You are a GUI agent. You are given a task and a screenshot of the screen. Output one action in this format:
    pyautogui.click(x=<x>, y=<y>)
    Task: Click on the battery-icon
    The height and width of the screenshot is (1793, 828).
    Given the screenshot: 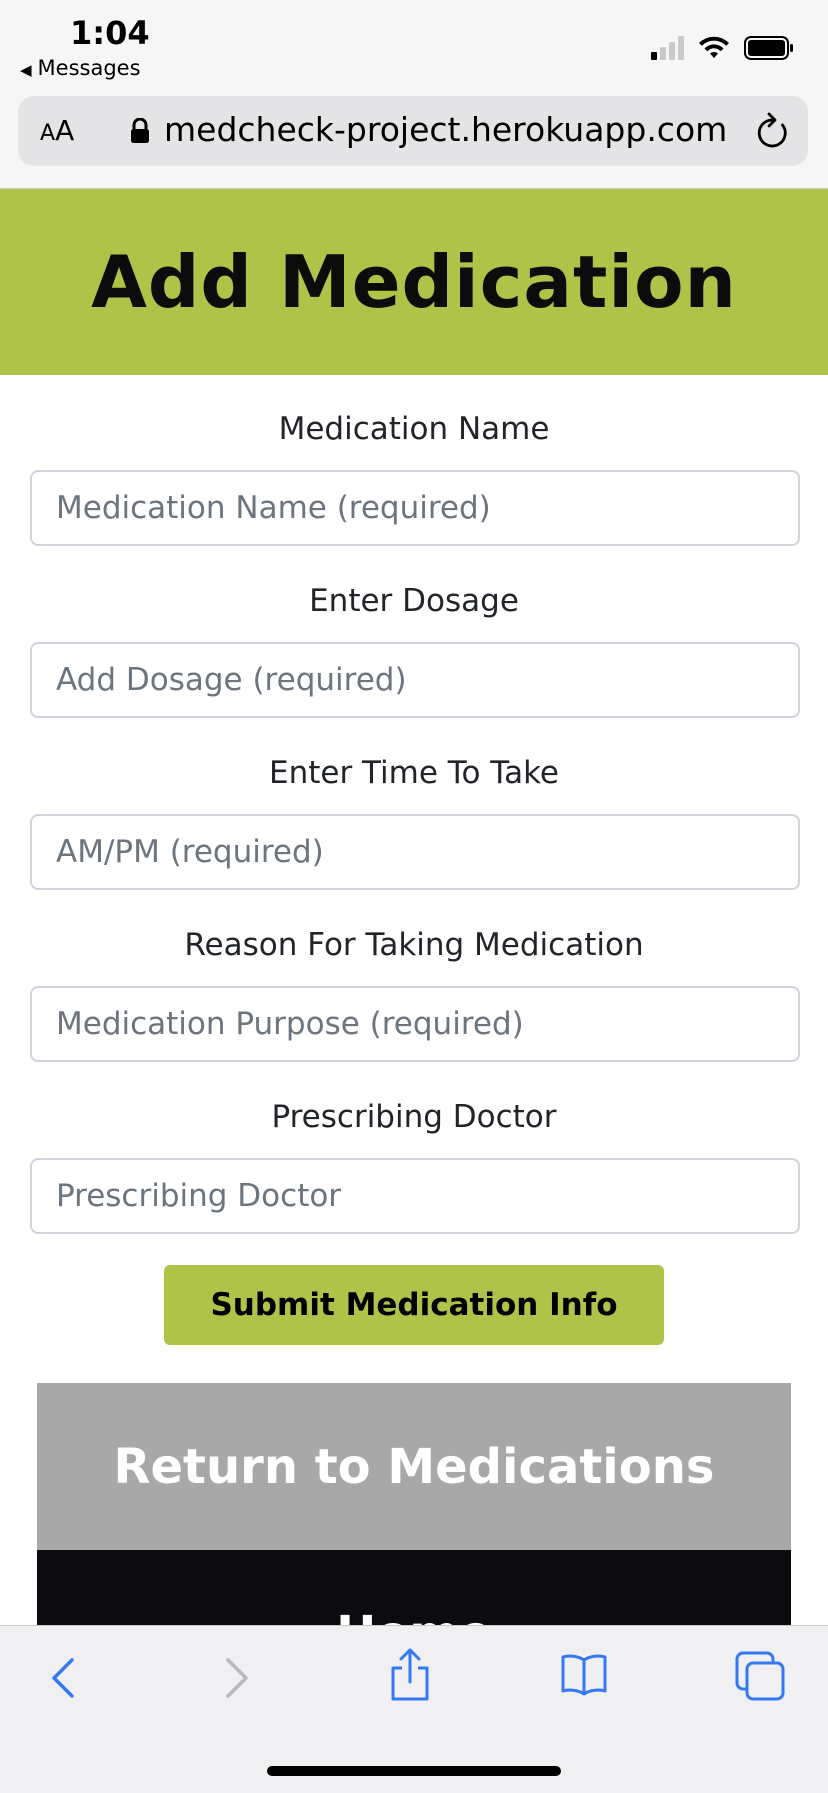 What is the action you would take?
    pyautogui.click(x=768, y=48)
    